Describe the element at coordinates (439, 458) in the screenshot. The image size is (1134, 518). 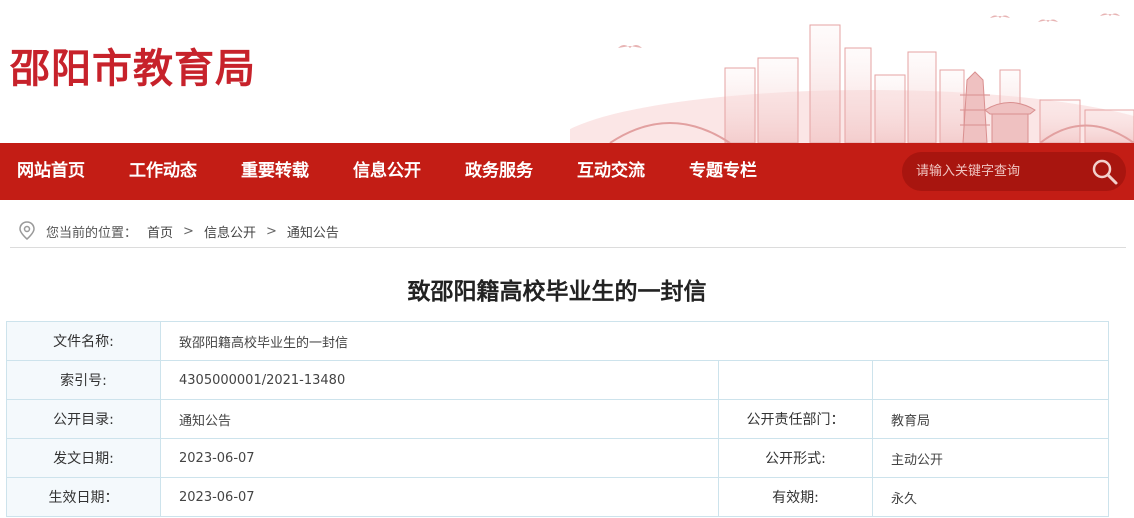
I see `issue-date-value: 2023-06-07` at that location.